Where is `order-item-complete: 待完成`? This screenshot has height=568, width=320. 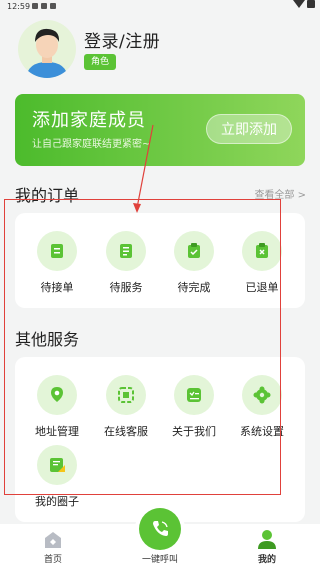
order-item-complete: 待完成 is located at coordinates (194, 263).